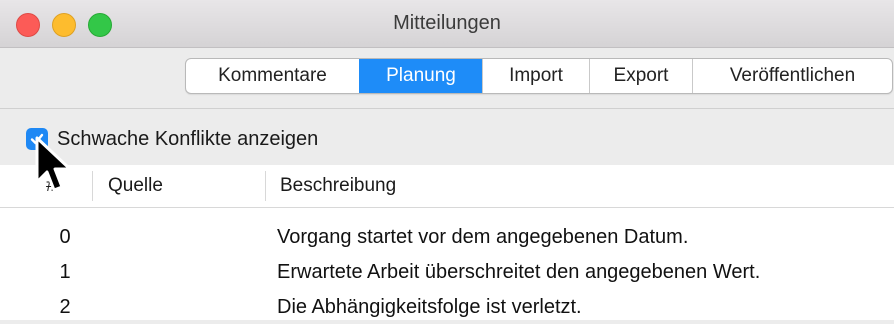  I want to click on tab-veroeffentlichen: Veröffentlichen, so click(792, 76).